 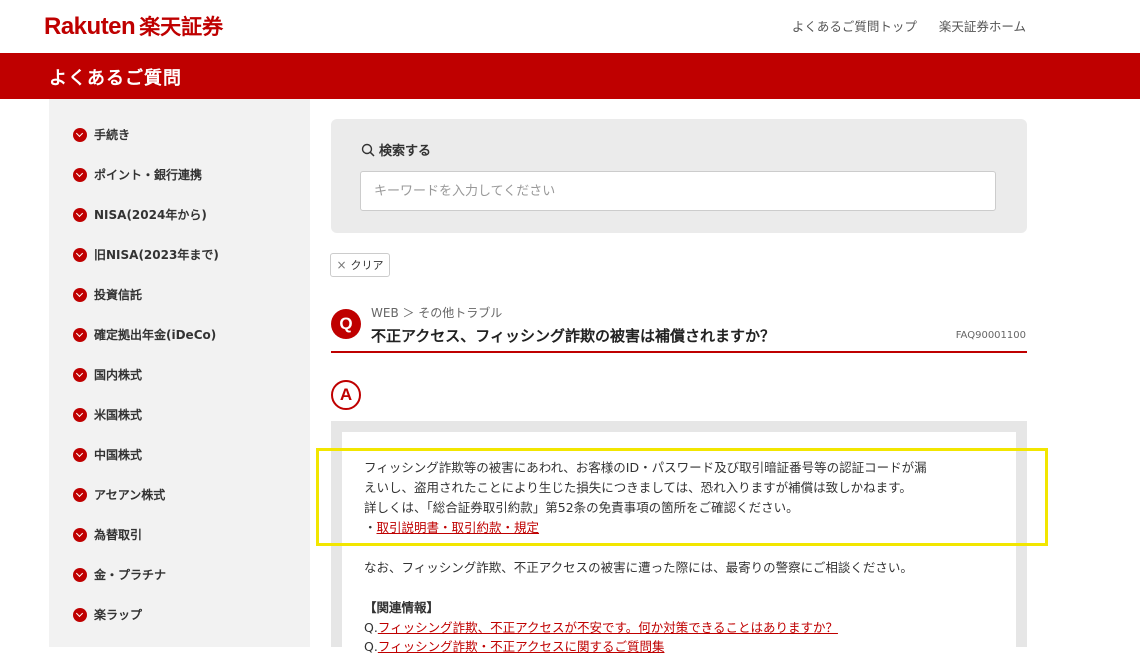 I want to click on top-links: よくあるご質問トップ 楽天証券ホーム, so click(x=909, y=25).